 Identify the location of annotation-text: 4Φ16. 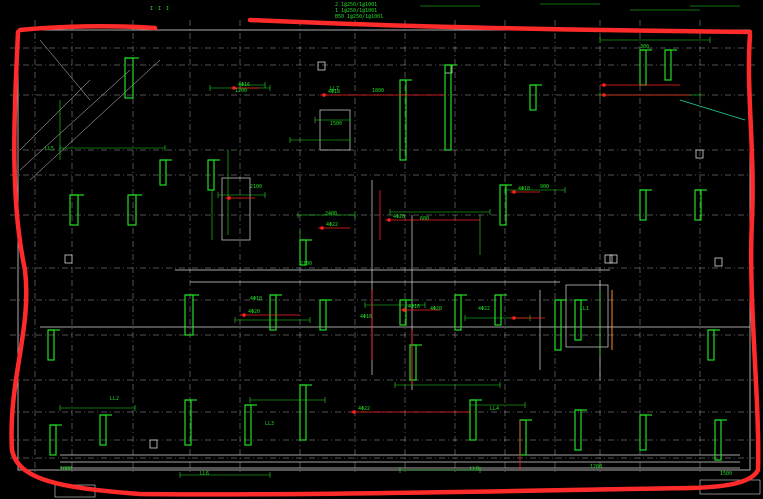
(366, 317).